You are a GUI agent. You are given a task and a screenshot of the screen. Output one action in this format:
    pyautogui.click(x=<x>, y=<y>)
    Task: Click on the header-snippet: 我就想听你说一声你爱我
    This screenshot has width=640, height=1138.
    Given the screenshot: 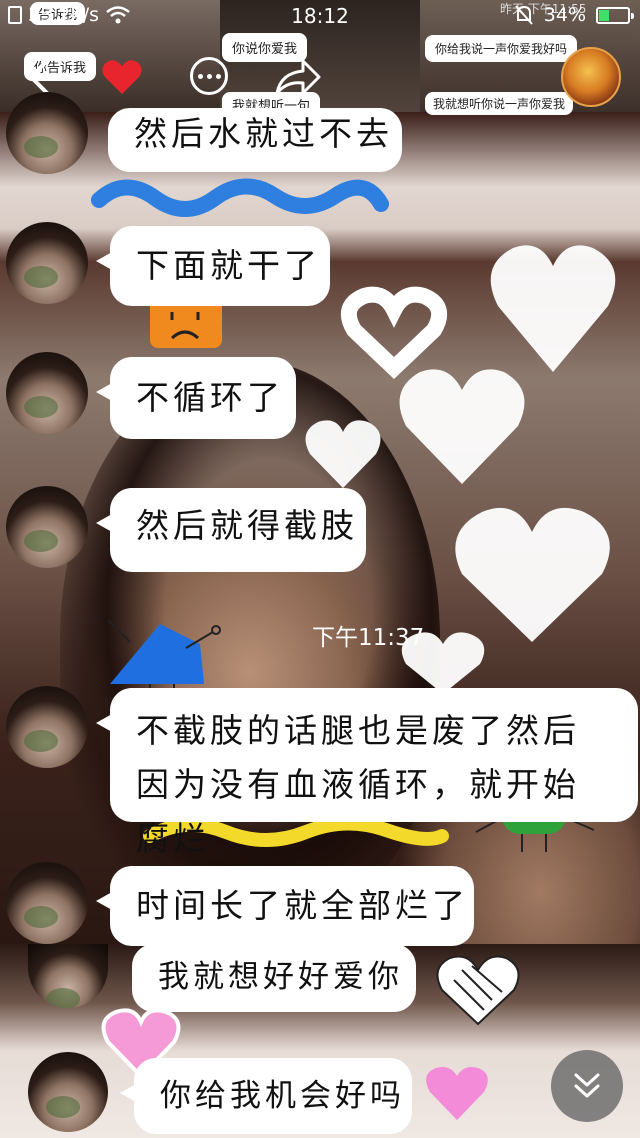 What is the action you would take?
    pyautogui.click(x=499, y=103)
    